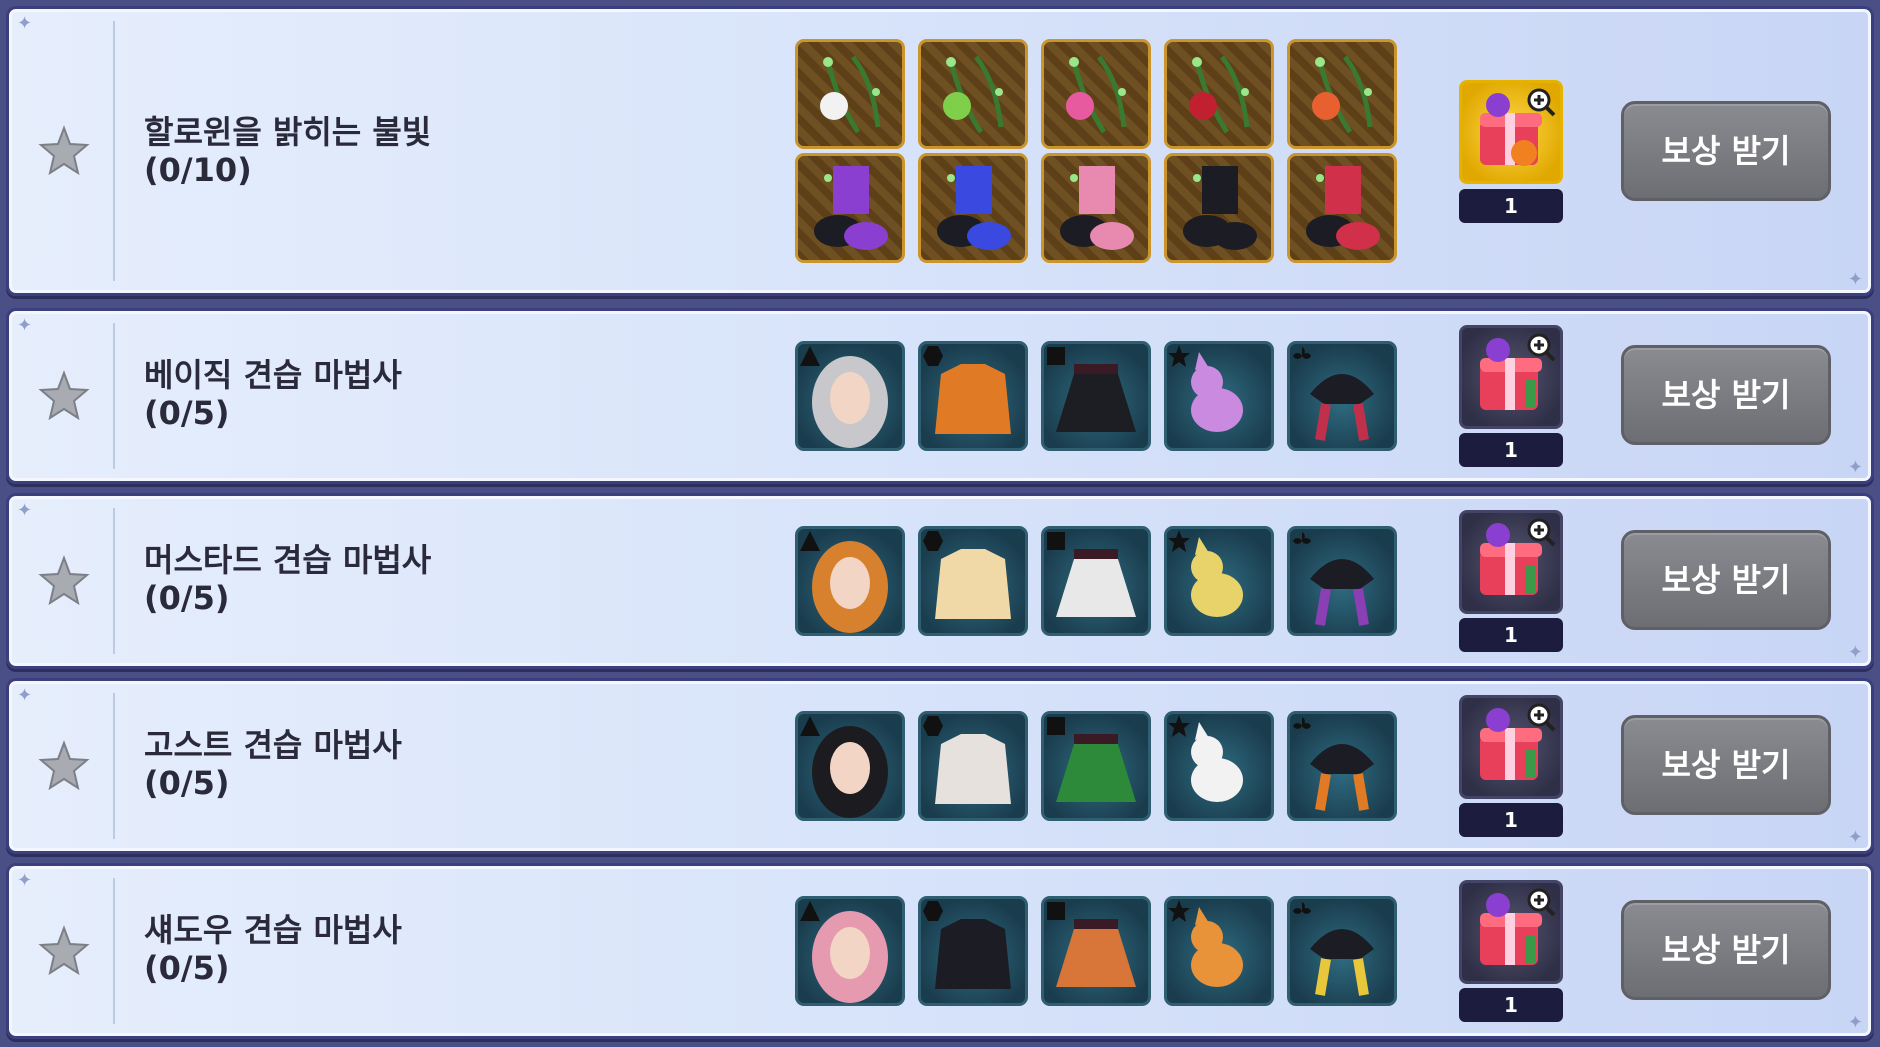 The image size is (1880, 1047). I want to click on lantern-vine-icon-white, so click(850, 94).